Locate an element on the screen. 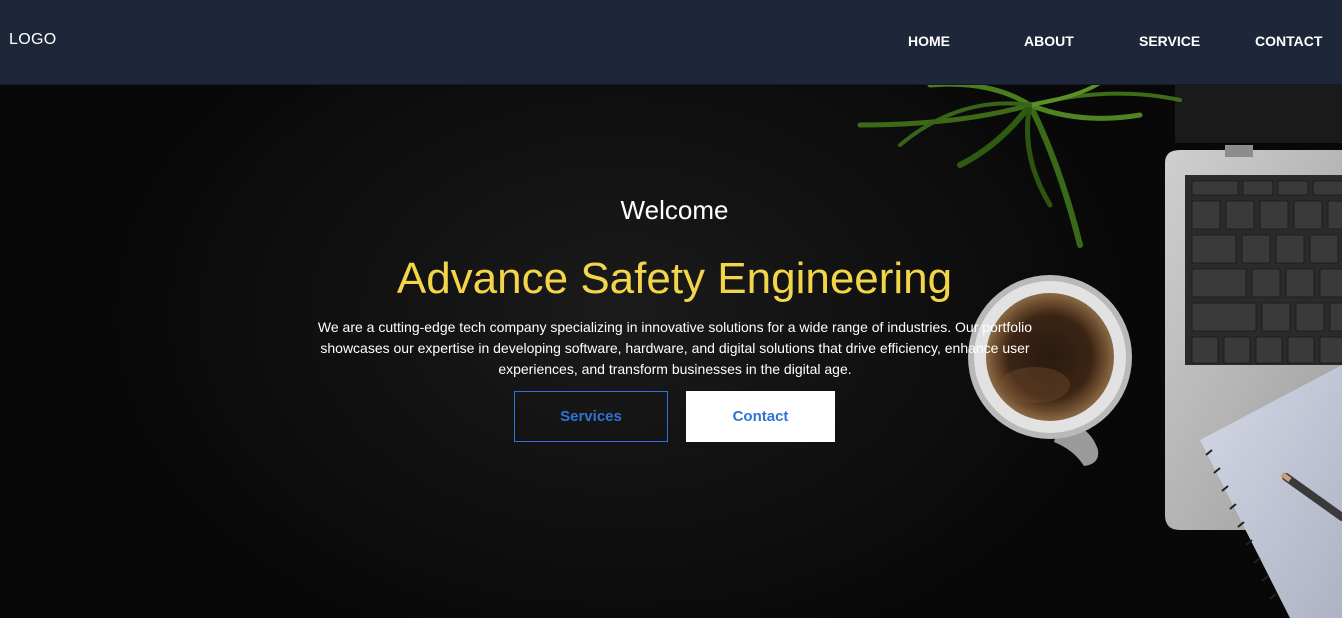  services-button: Services is located at coordinates (591, 416).